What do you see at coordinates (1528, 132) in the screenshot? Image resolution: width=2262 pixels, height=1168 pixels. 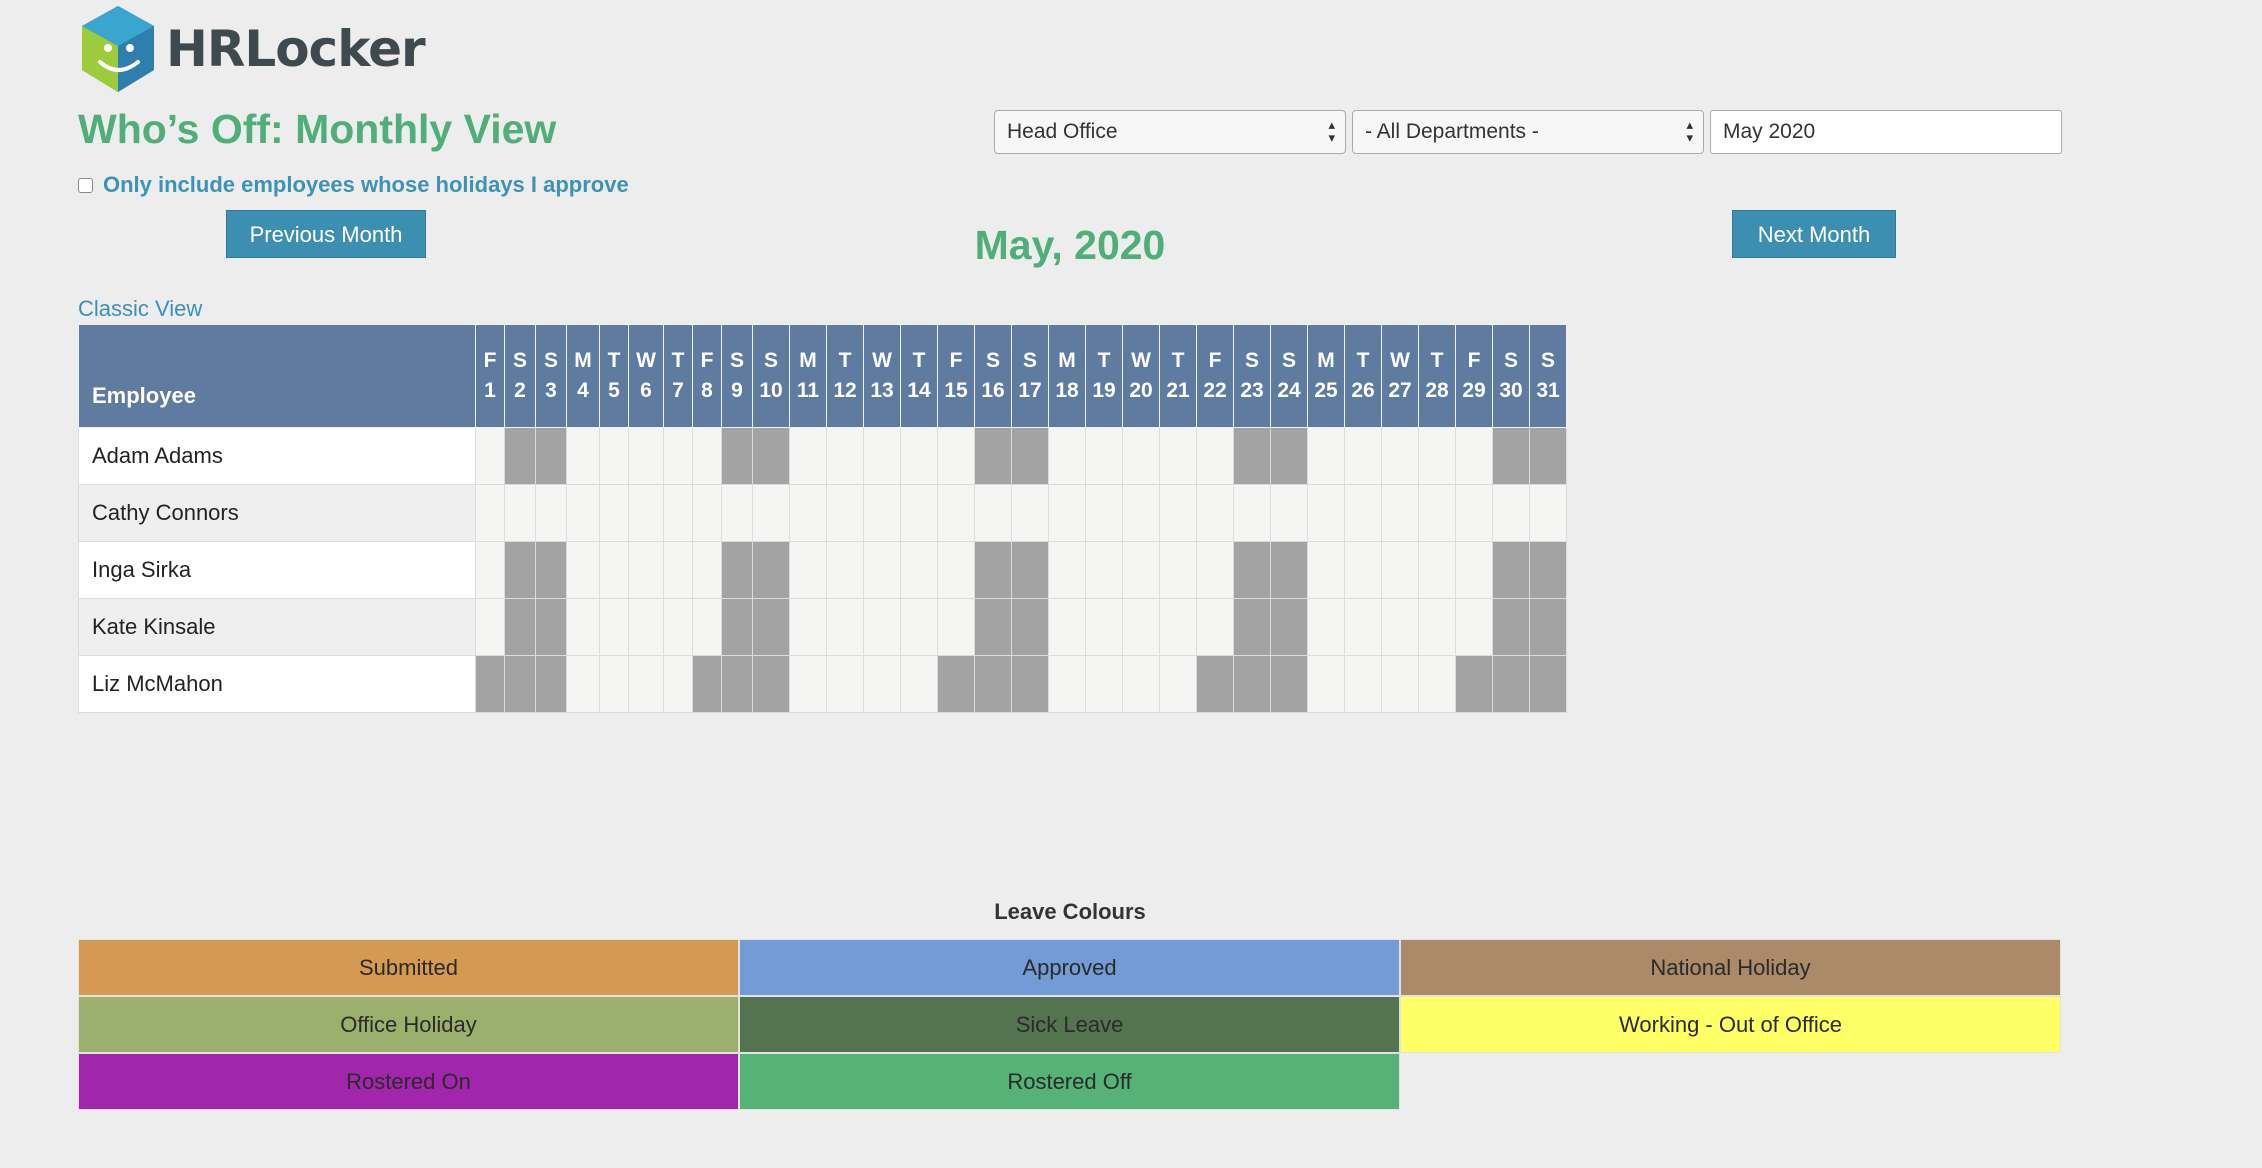 I see `department-select: - All Departments - ▴ ▾` at bounding box center [1528, 132].